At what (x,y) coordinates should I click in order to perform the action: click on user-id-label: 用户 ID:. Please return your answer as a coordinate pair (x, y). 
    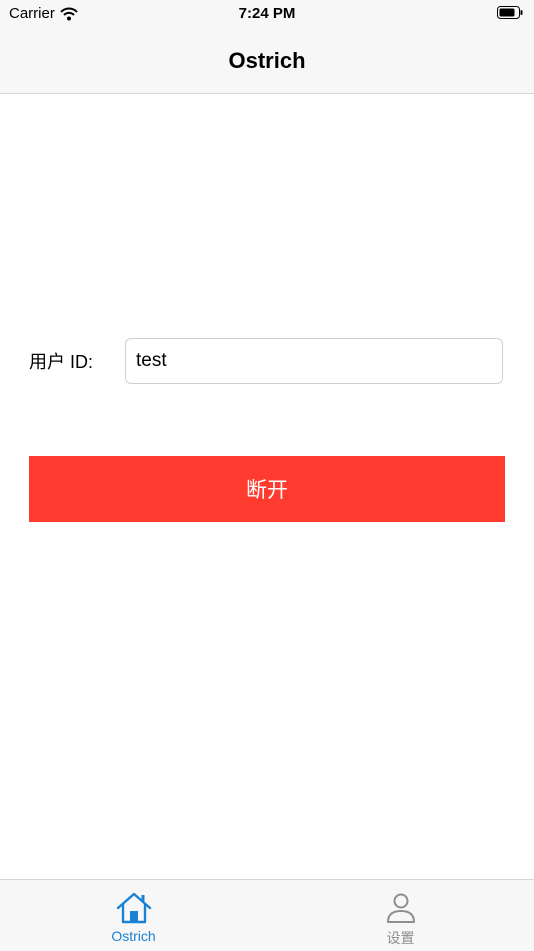
    Looking at the image, I should click on (61, 362).